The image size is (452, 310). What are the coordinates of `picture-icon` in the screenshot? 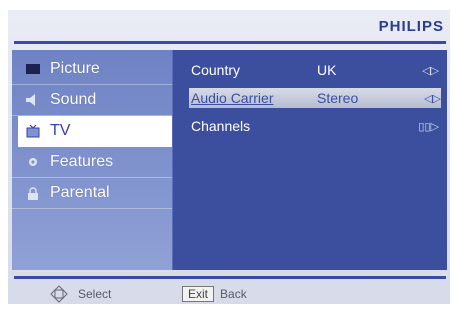 It's located at (33, 69).